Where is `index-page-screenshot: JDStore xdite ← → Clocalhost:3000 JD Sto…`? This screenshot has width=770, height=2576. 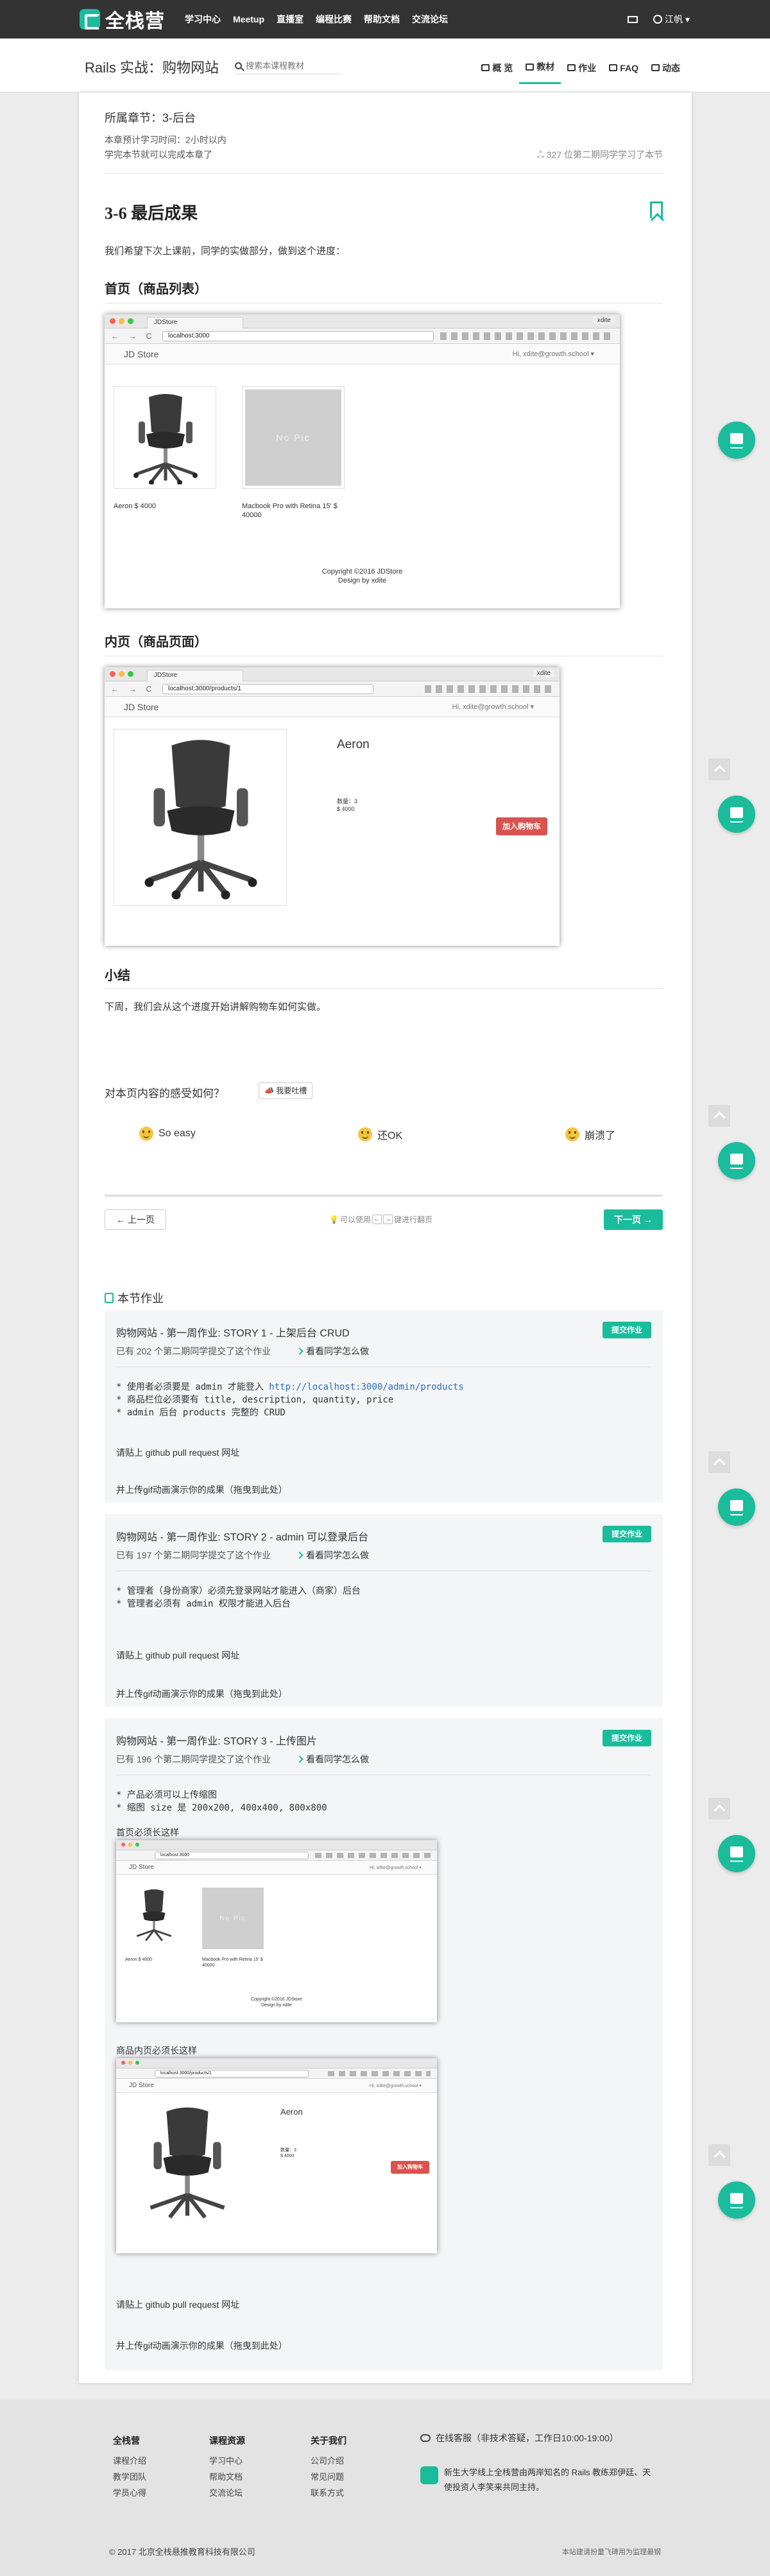
index-page-screenshot: JDStore xdite ← → Clocalhost:3000 JD Sto… is located at coordinates (362, 461).